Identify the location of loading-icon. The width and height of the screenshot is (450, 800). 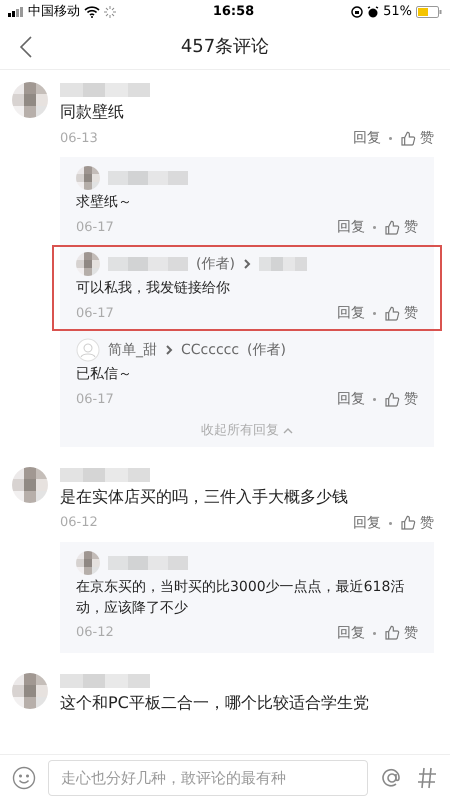
(110, 12).